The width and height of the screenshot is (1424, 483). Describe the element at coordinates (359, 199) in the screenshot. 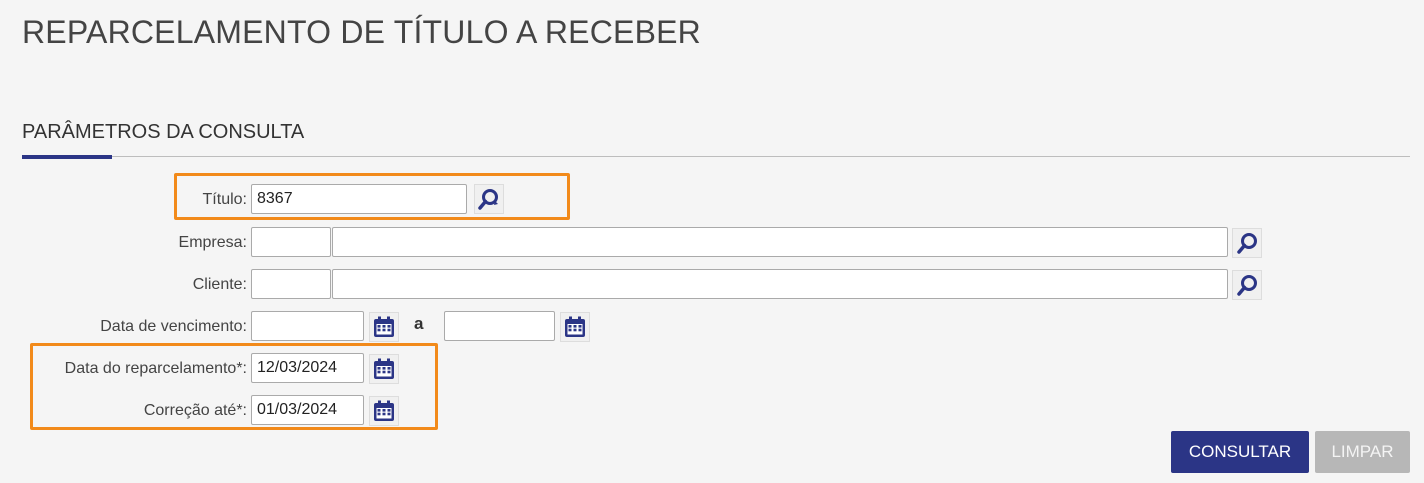

I see `titulo-input` at that location.